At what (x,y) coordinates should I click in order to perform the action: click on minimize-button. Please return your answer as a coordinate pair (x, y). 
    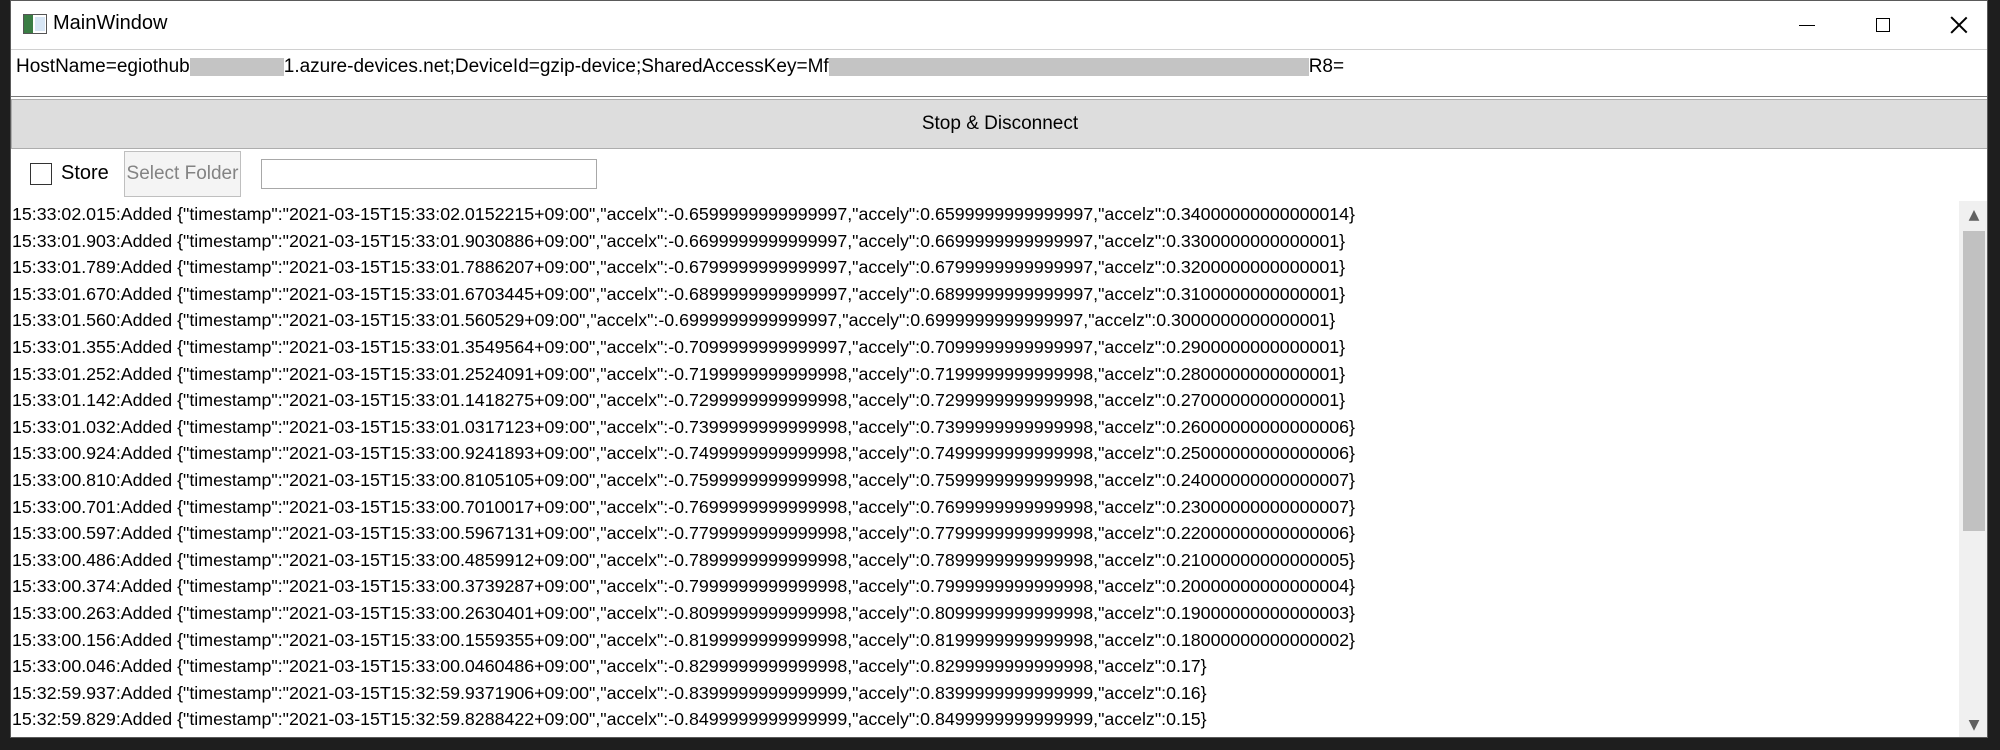
    Looking at the image, I should click on (1807, 25).